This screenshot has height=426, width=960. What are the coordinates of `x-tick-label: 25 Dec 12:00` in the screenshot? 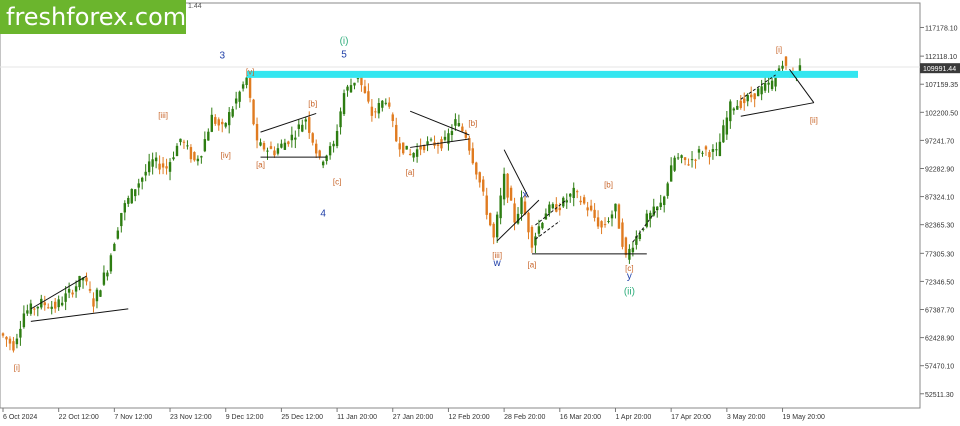 It's located at (302, 417).